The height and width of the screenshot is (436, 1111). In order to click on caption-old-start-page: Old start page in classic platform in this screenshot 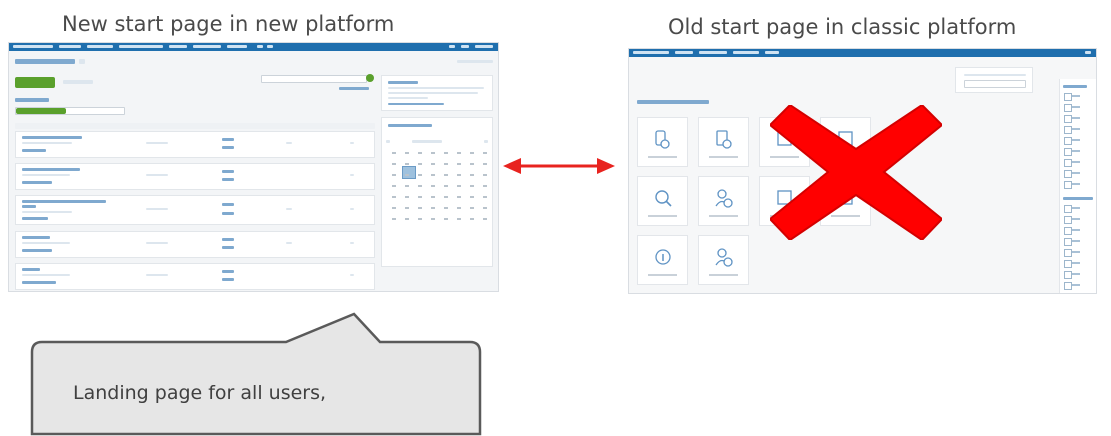, I will do `click(842, 27)`.